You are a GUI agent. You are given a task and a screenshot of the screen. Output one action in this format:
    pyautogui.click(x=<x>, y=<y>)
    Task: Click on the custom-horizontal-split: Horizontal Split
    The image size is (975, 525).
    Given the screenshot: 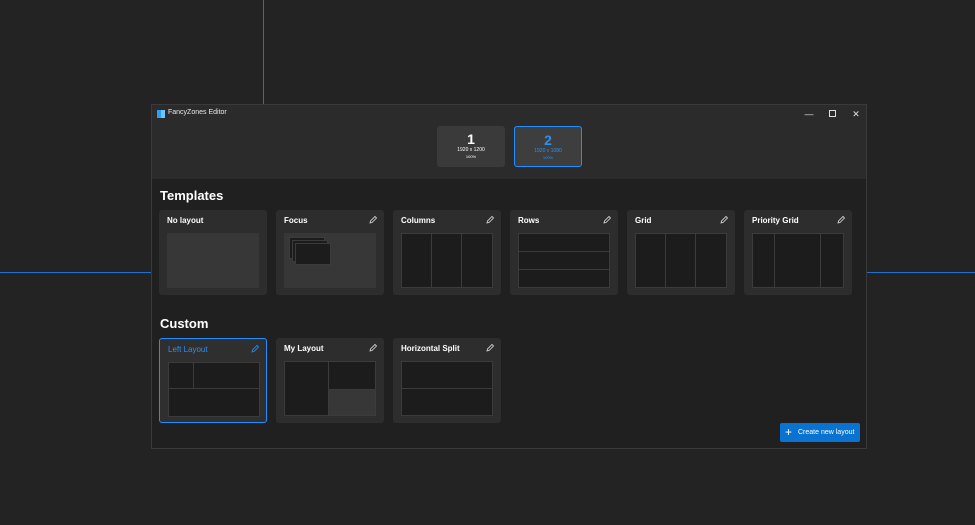 What is the action you would take?
    pyautogui.click(x=447, y=380)
    